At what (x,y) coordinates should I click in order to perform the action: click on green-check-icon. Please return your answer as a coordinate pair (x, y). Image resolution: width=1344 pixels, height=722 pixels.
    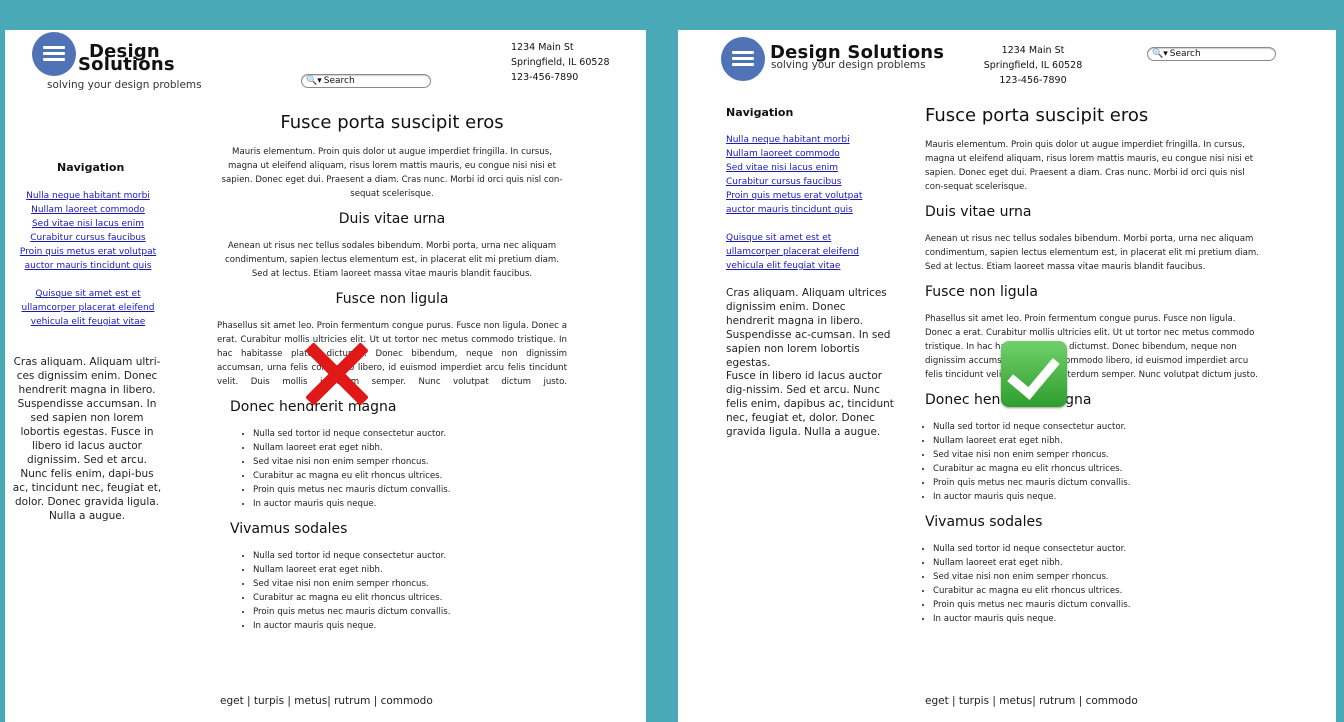
    Looking at the image, I should click on (1034, 374).